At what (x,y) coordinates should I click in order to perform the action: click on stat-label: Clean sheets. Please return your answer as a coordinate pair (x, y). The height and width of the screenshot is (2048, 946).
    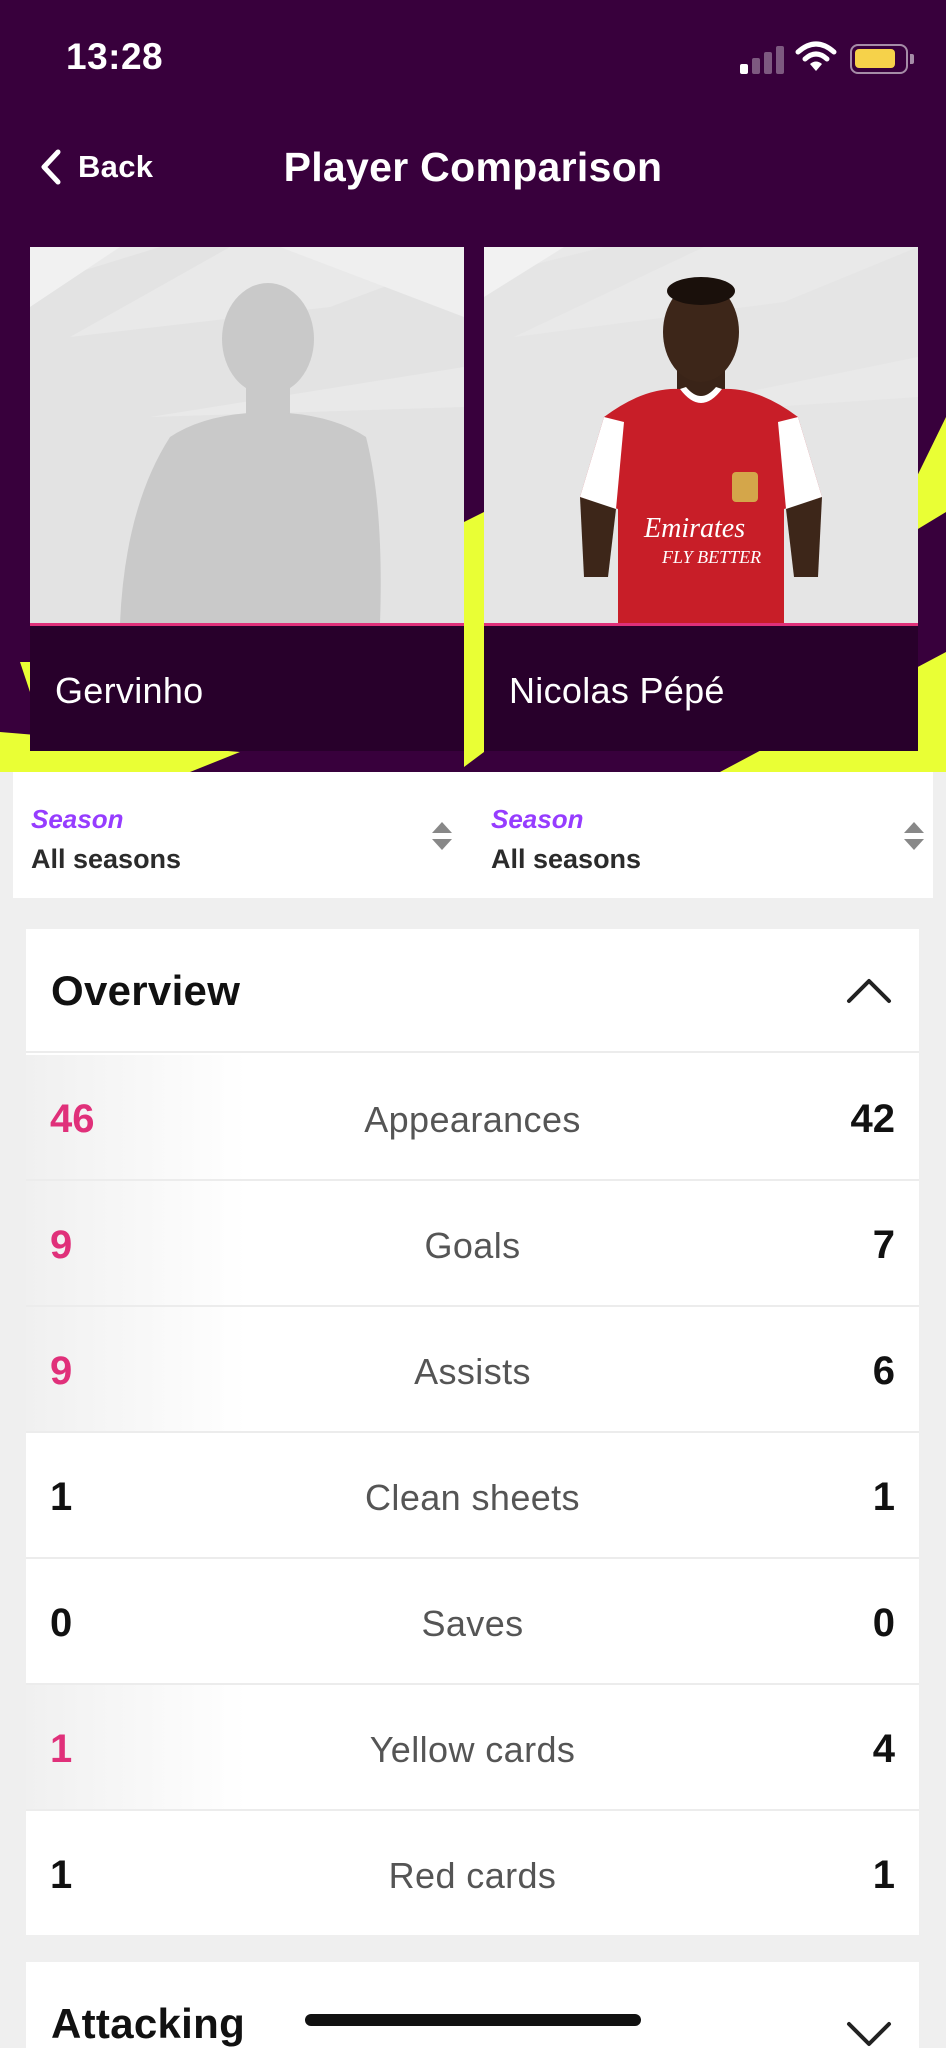
    Looking at the image, I should click on (472, 1497).